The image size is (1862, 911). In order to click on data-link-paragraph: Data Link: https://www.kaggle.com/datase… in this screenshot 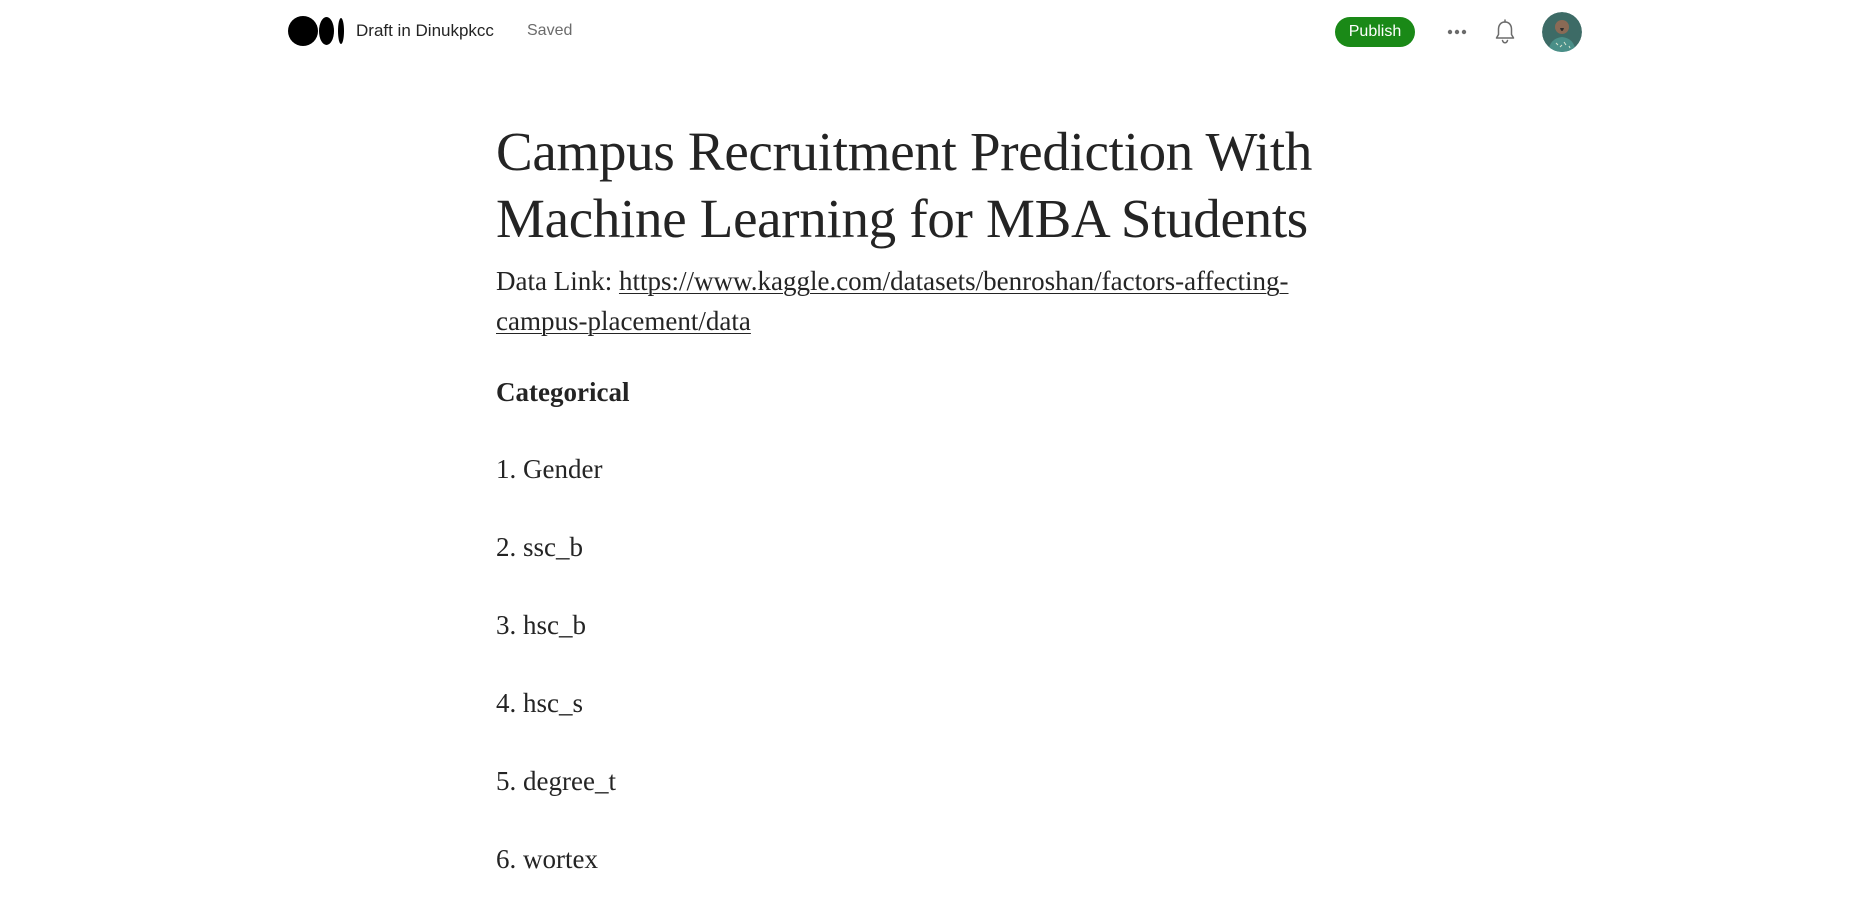, I will do `click(931, 301)`.